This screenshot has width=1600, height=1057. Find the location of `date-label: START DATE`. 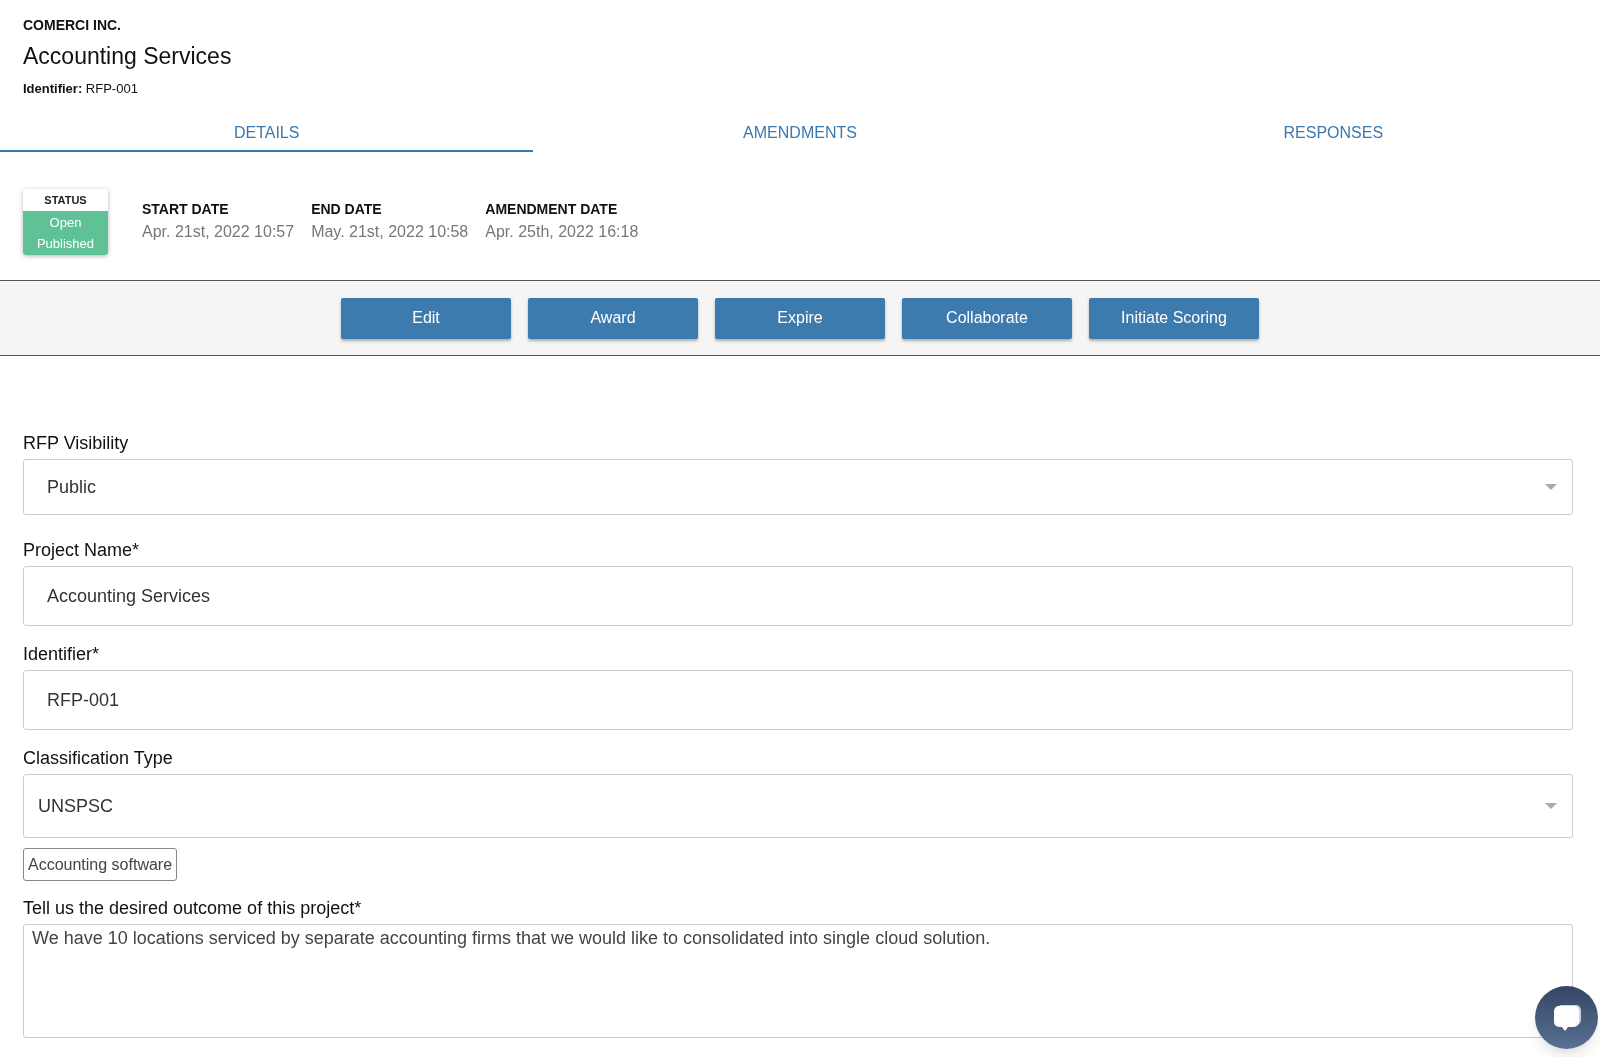

date-label: START DATE is located at coordinates (186, 209).